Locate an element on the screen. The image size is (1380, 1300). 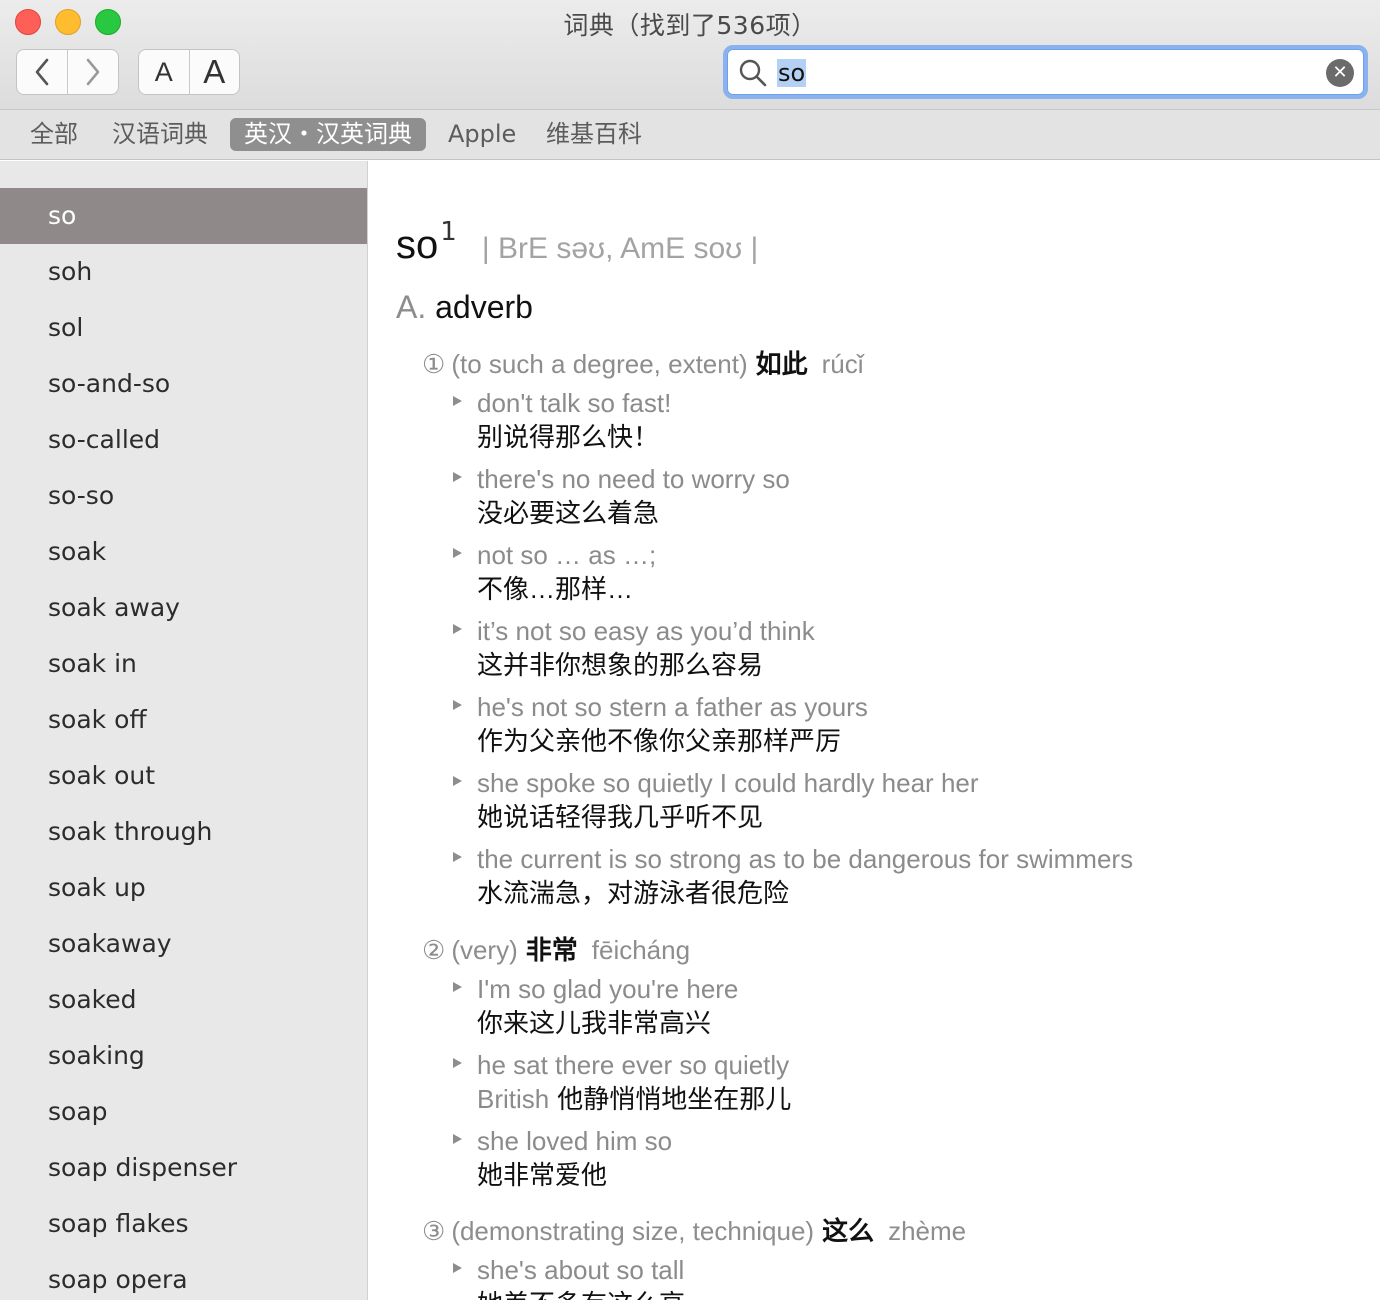
sense-number: ③ is located at coordinates (434, 1231).